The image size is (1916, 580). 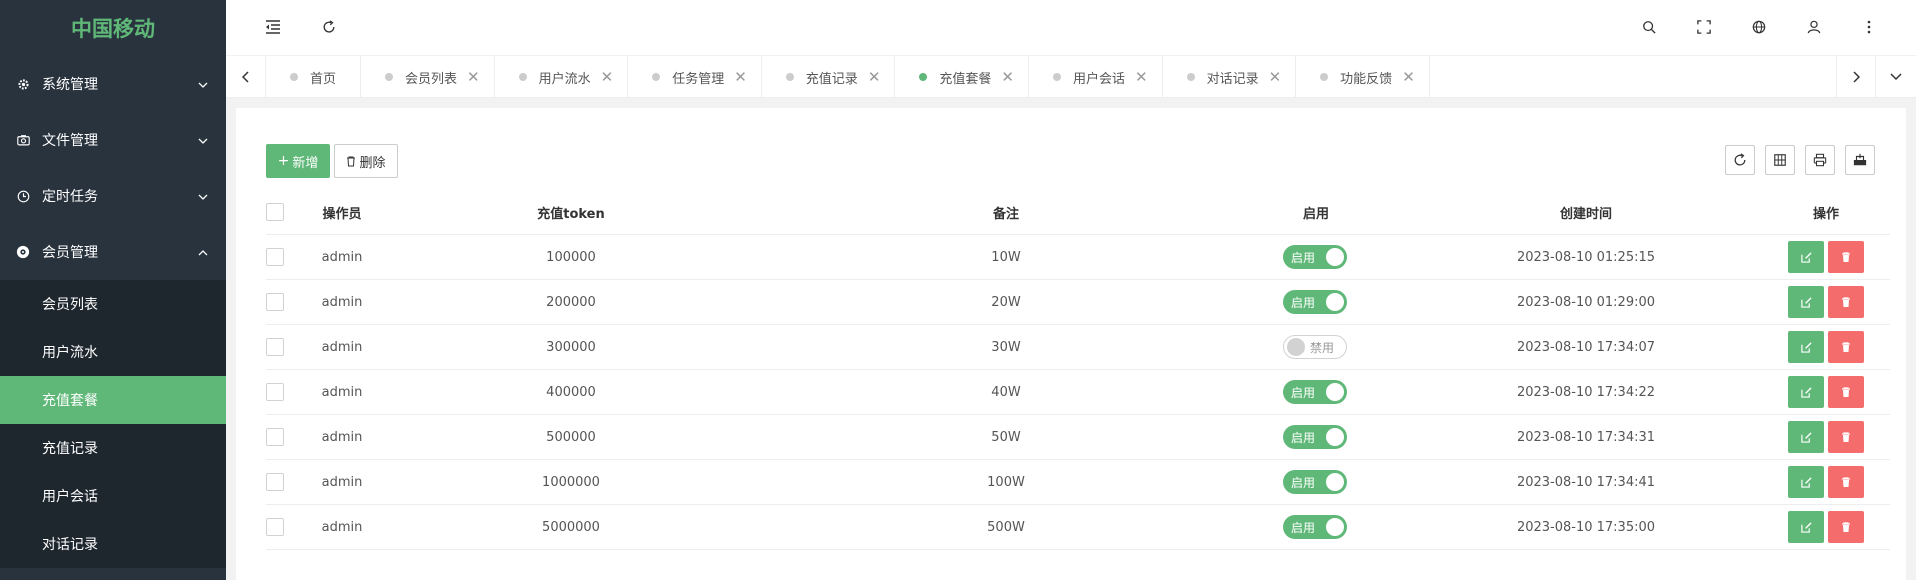 What do you see at coordinates (366, 161) in the screenshot?
I see `delete-button: 删除` at bounding box center [366, 161].